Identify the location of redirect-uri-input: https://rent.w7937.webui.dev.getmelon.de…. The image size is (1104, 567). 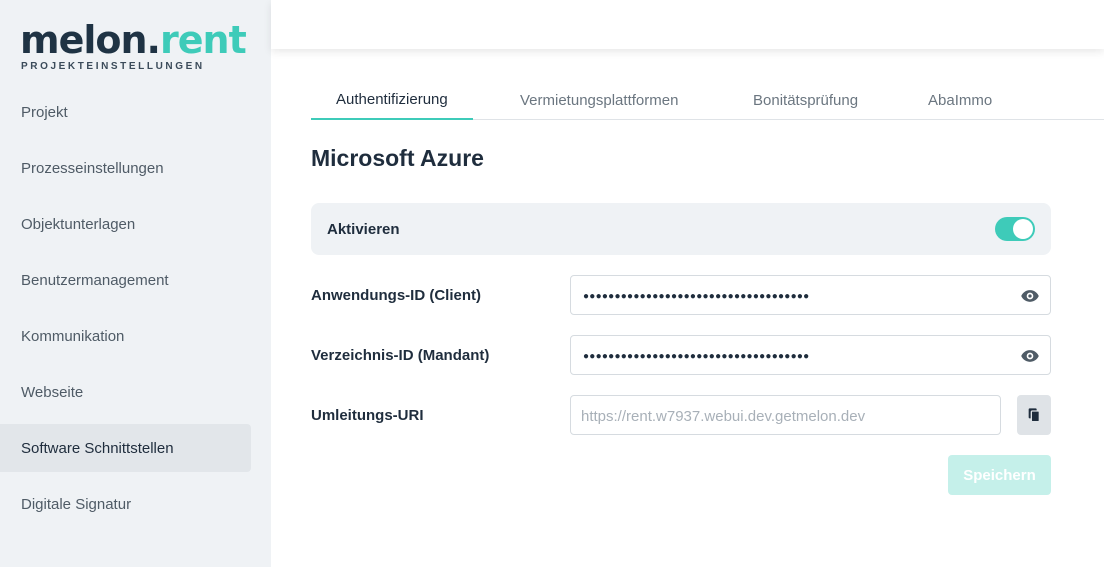
(785, 415).